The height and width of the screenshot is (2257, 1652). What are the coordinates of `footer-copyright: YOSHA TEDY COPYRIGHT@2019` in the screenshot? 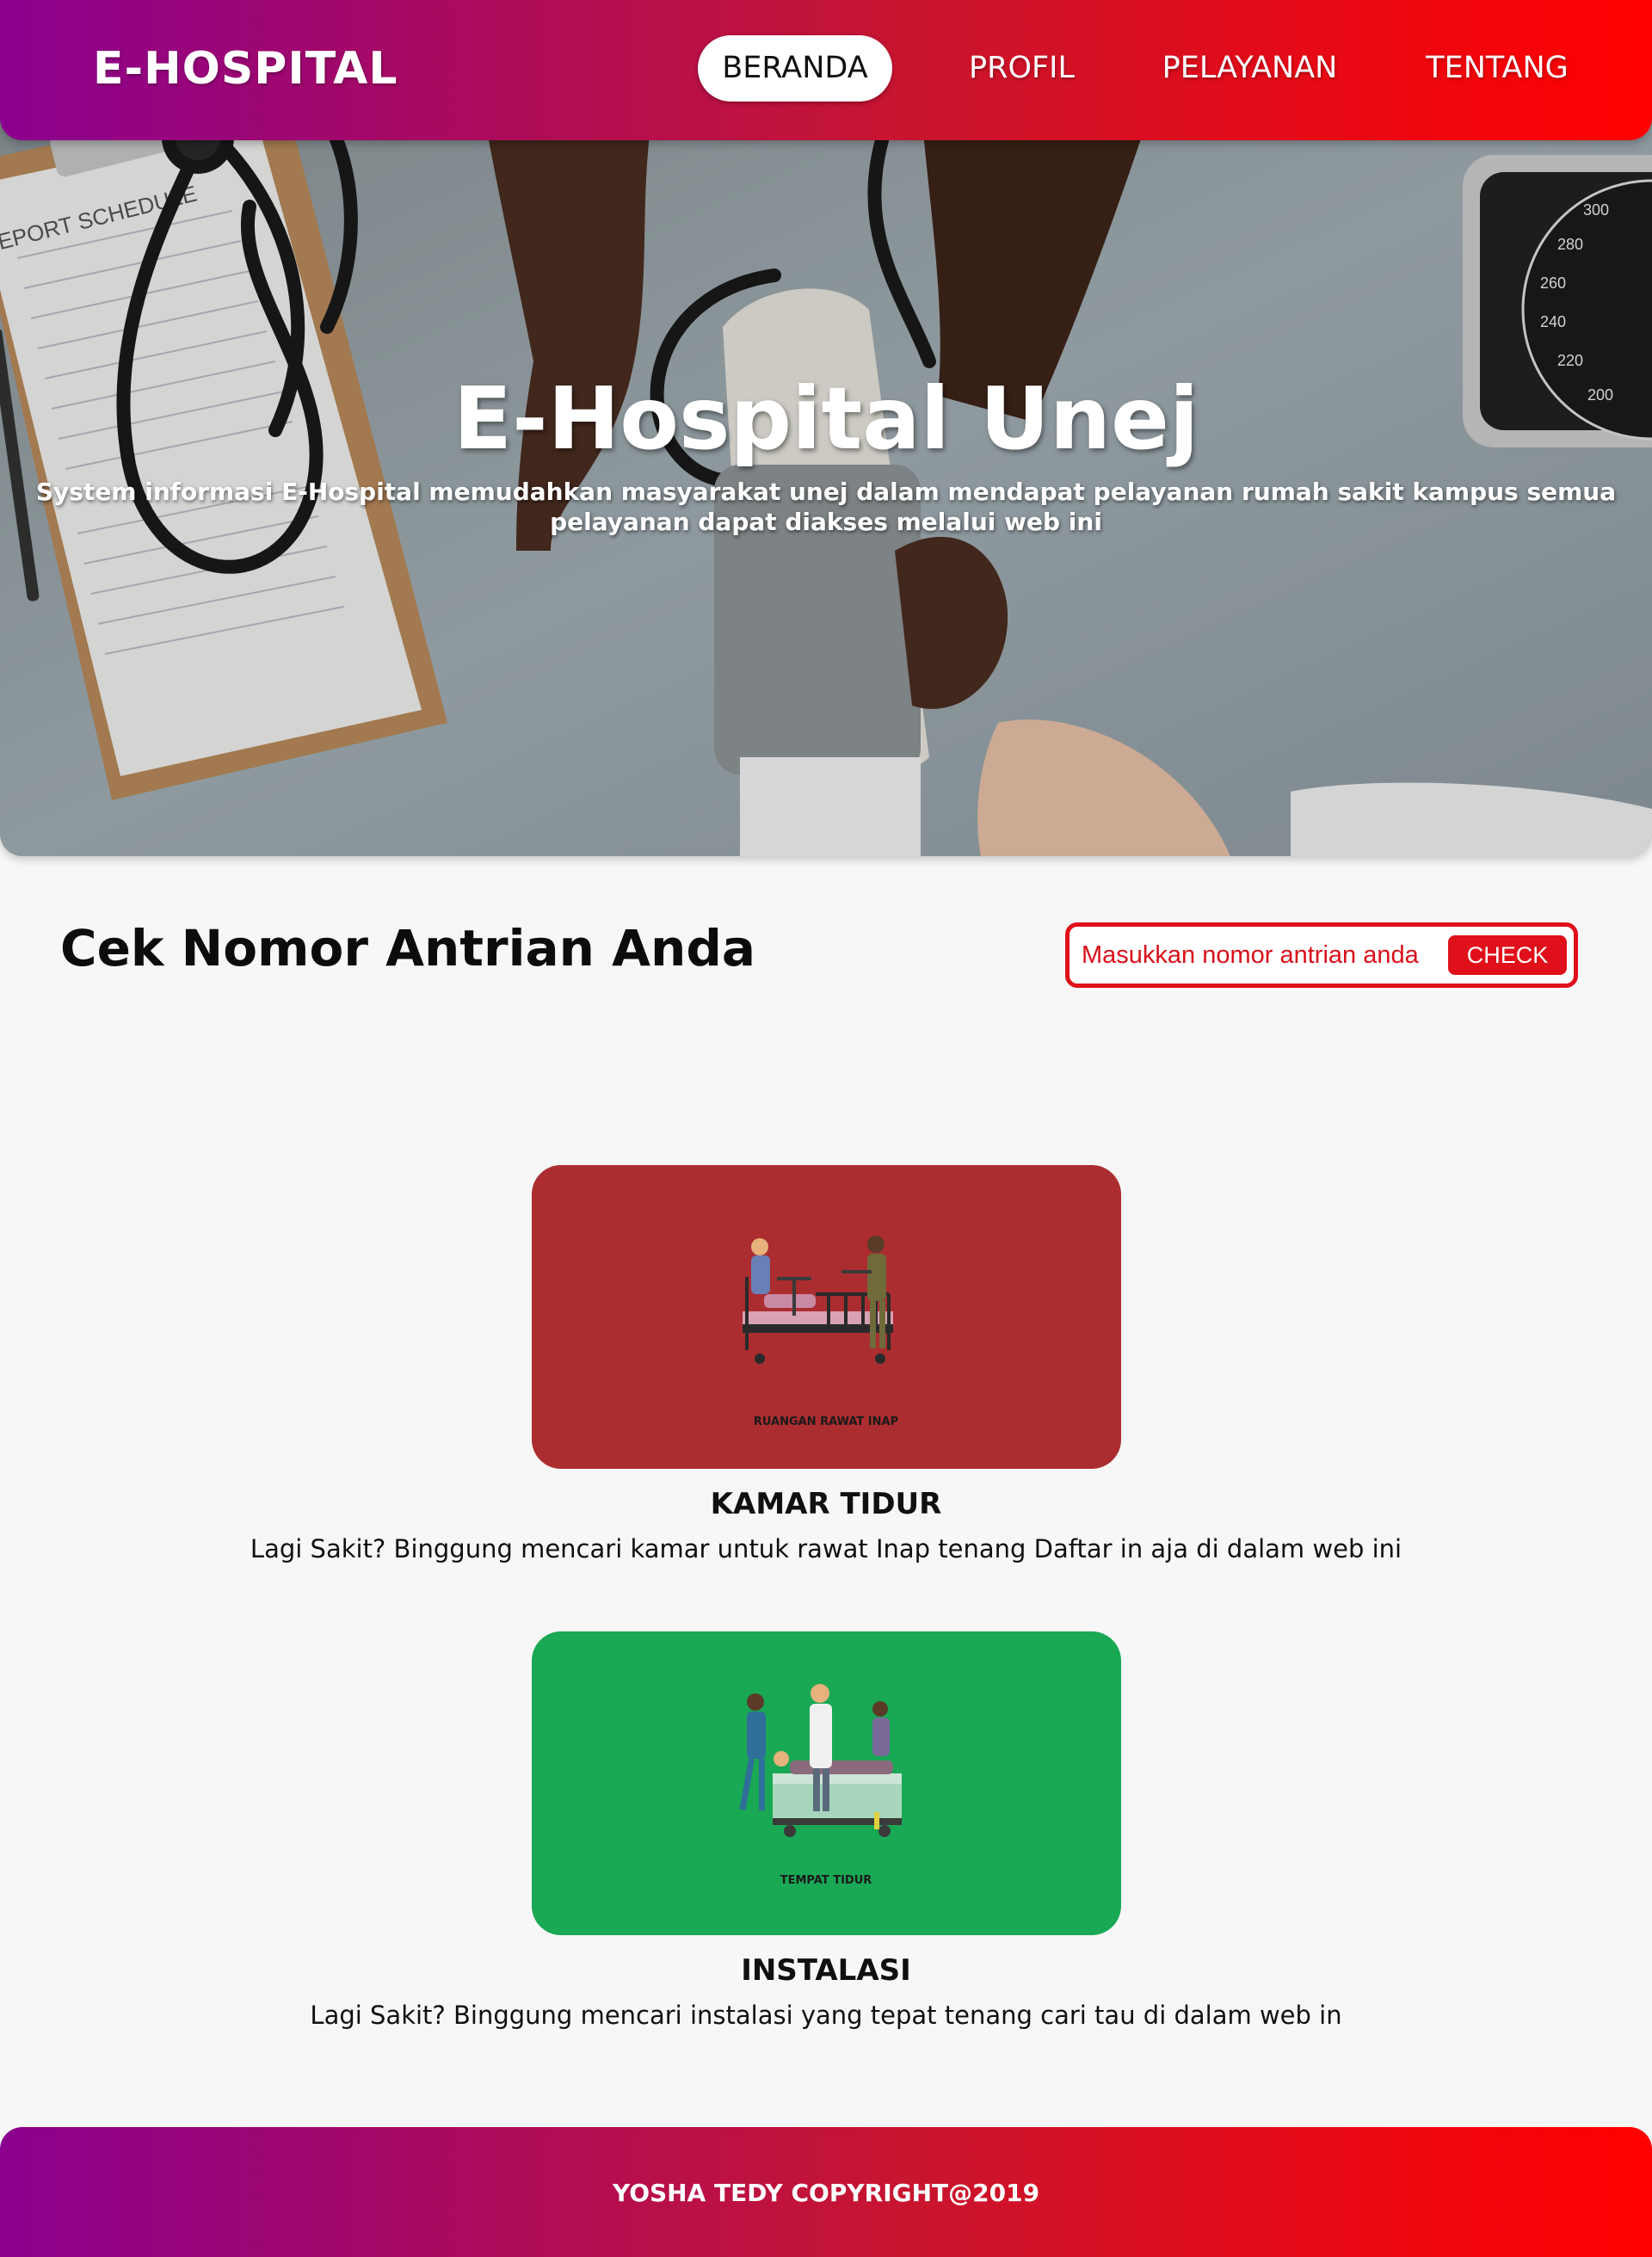 It's located at (826, 2193).